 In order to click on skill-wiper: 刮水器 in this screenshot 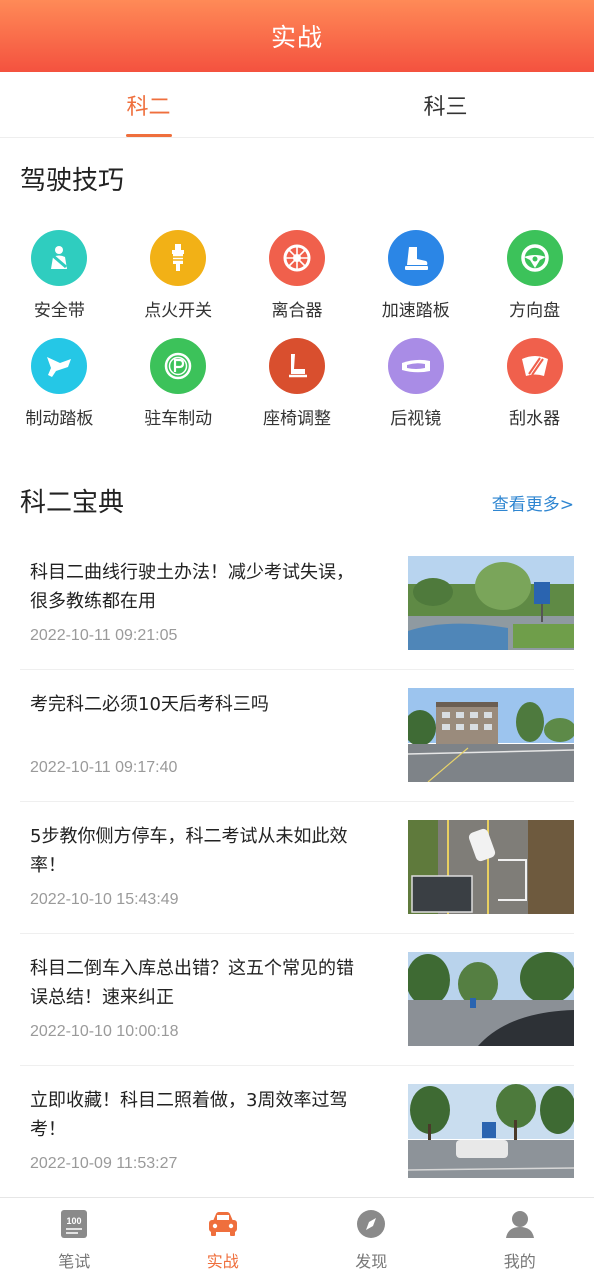, I will do `click(534, 392)`.